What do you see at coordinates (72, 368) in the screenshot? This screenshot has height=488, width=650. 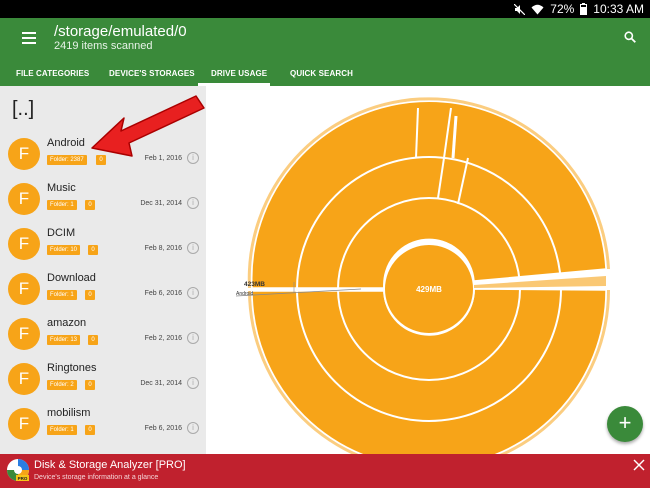 I see `folder-name: Ringtones` at bounding box center [72, 368].